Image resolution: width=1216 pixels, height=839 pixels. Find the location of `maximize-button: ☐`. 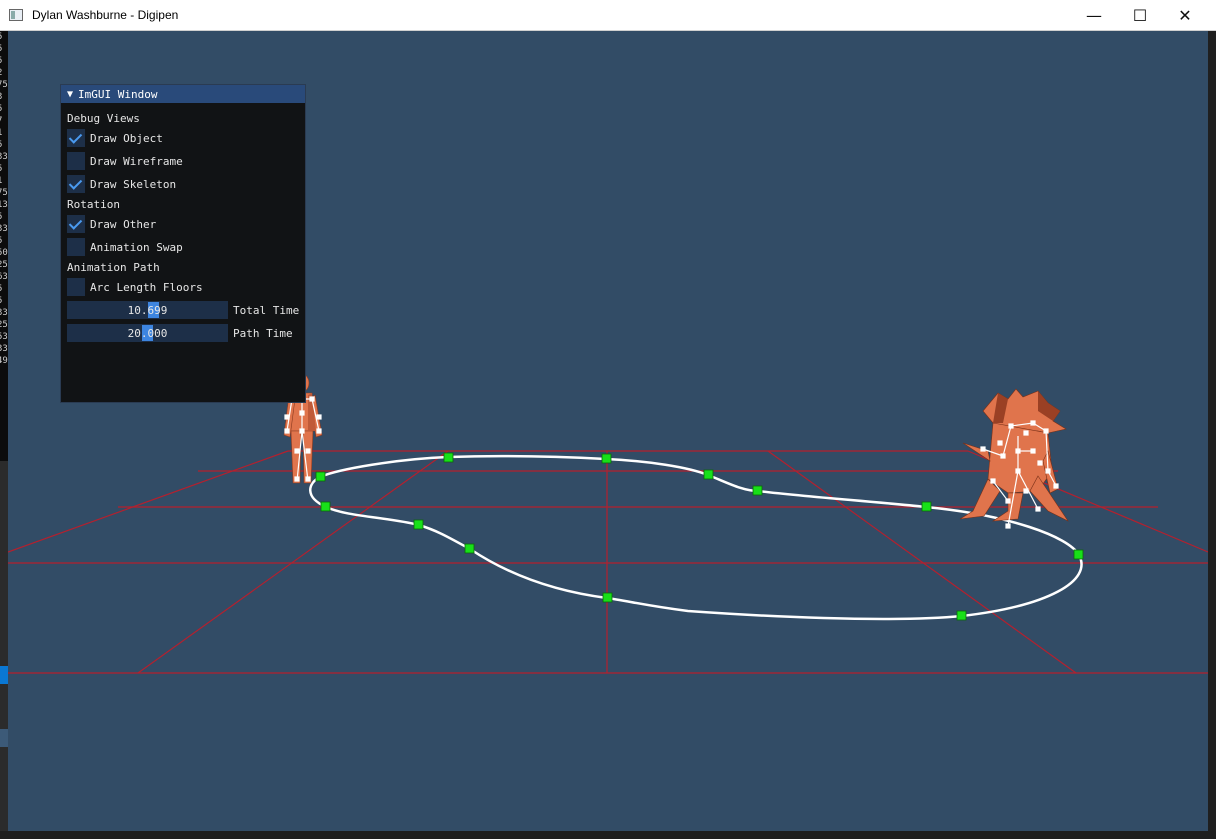

maximize-button: ☐ is located at coordinates (1140, 15).